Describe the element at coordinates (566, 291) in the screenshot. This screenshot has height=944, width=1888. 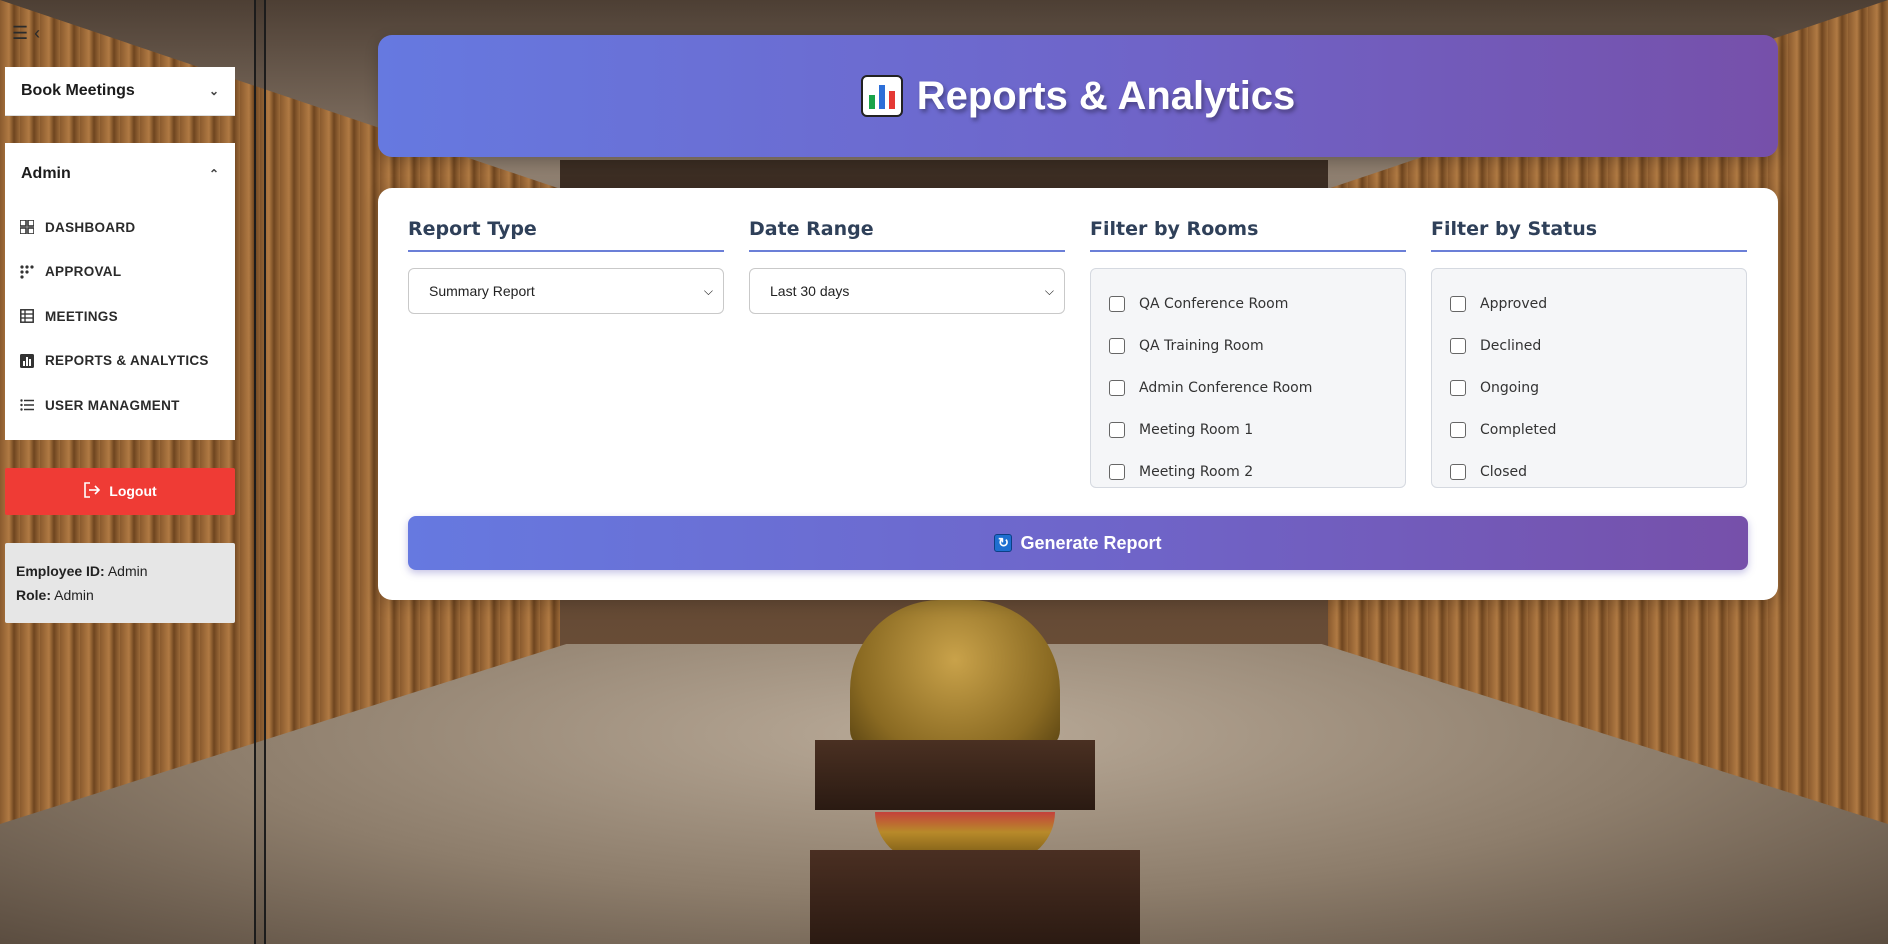
I see `report-type-select: Summary Report ⌵` at that location.